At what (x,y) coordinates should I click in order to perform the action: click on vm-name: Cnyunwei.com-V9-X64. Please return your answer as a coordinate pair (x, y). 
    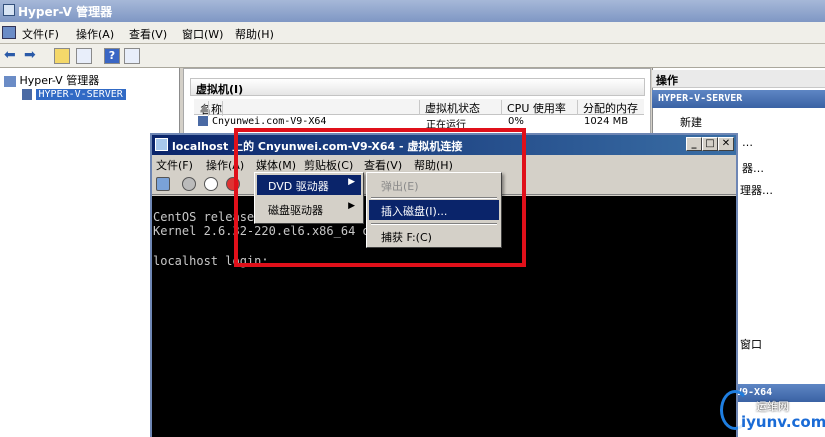
    Looking at the image, I should click on (269, 121).